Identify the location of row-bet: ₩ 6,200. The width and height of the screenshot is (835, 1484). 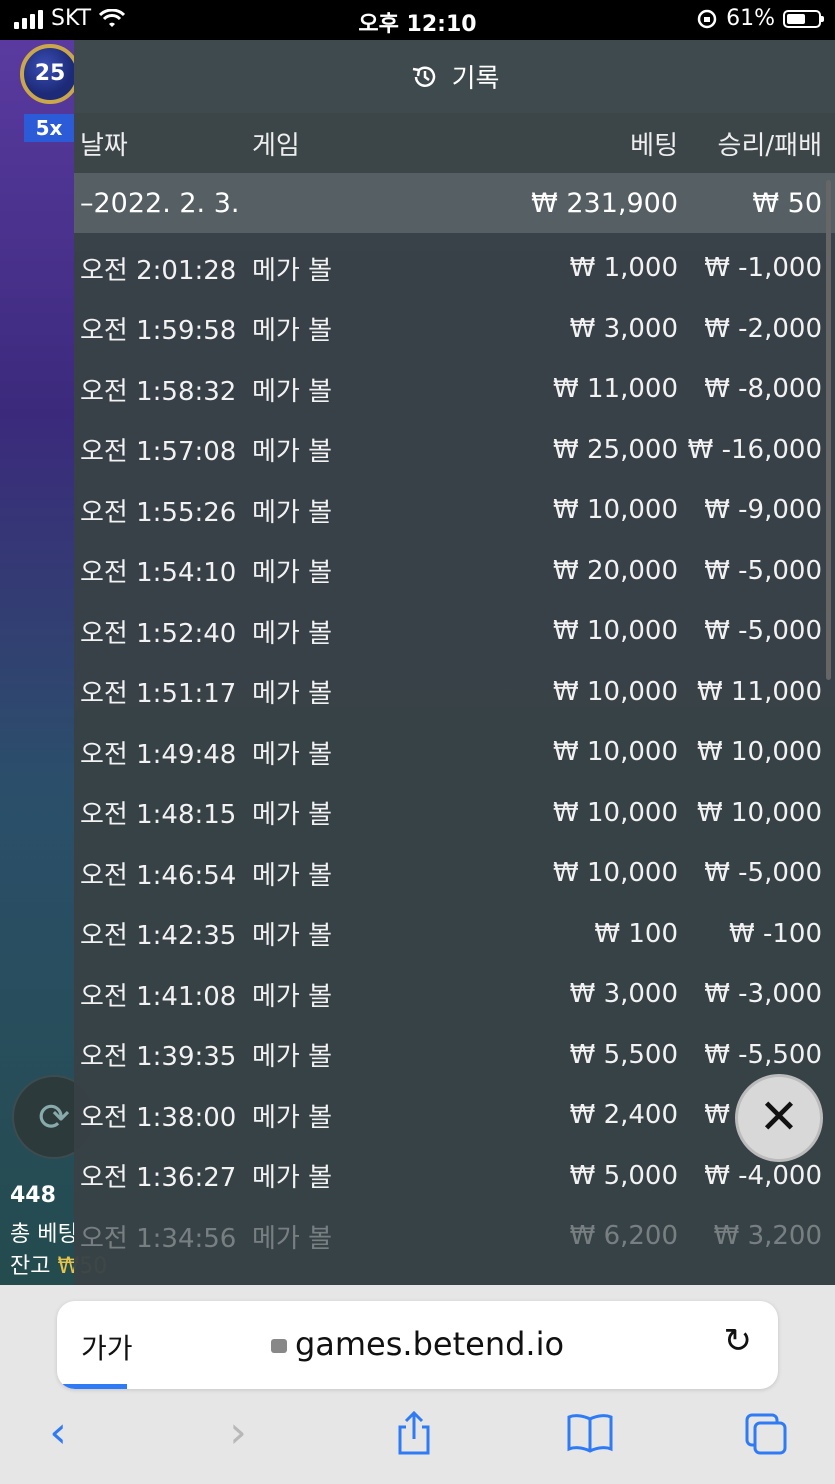
(623, 1236).